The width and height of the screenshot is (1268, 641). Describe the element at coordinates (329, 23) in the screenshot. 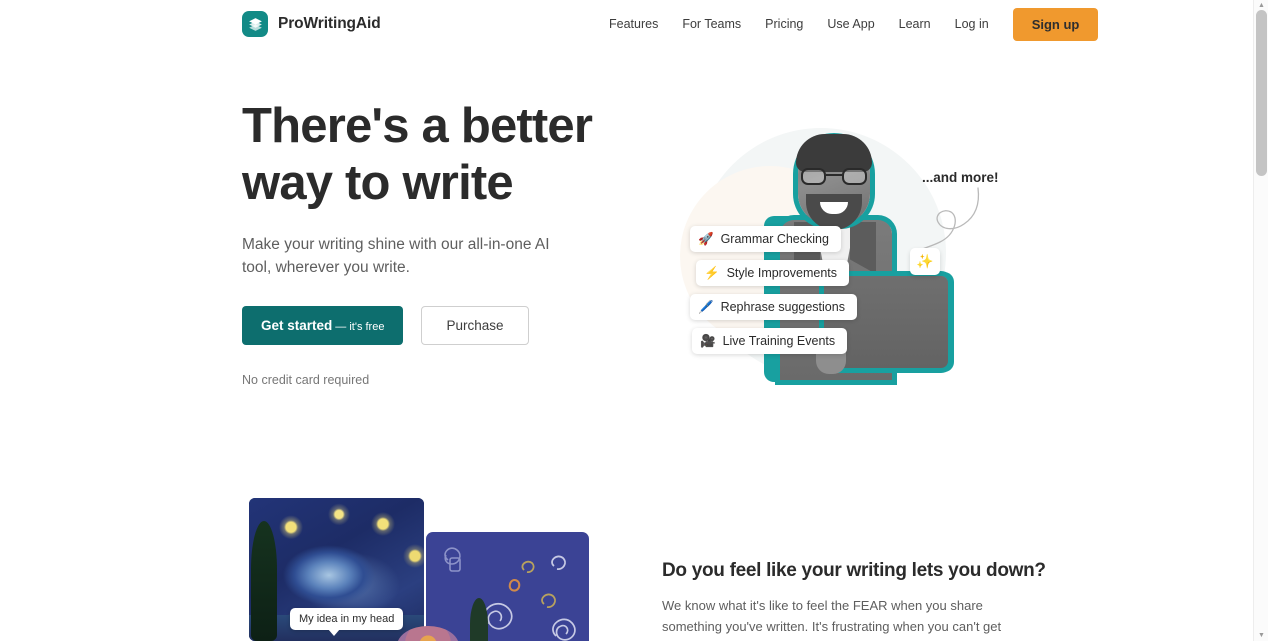

I see `brand-name: ProWritingAid` at that location.